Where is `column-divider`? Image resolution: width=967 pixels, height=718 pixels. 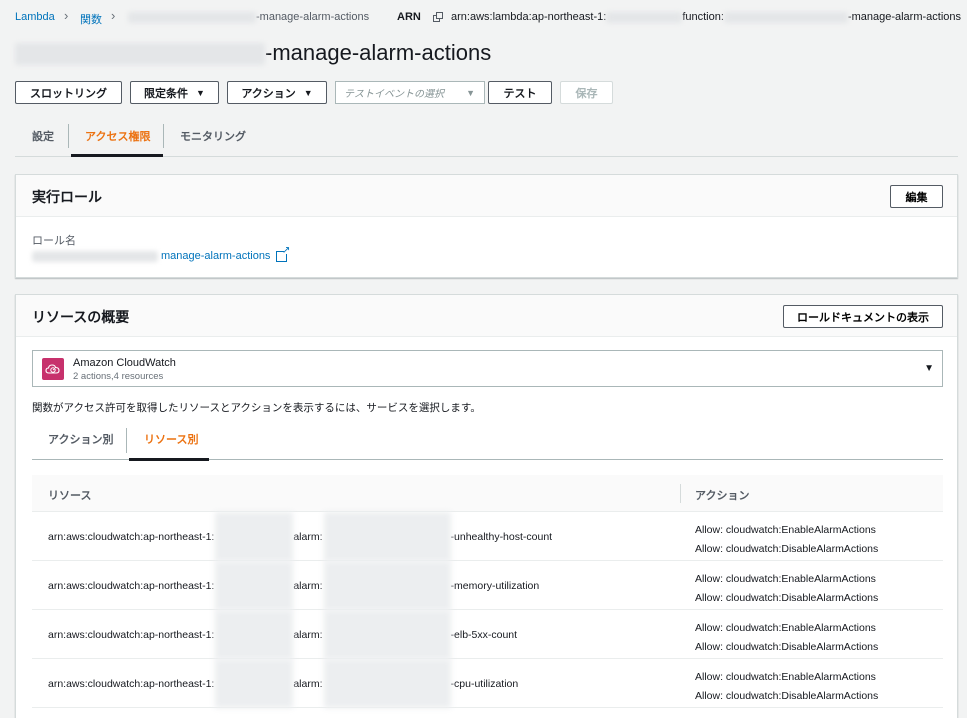 column-divider is located at coordinates (680, 493).